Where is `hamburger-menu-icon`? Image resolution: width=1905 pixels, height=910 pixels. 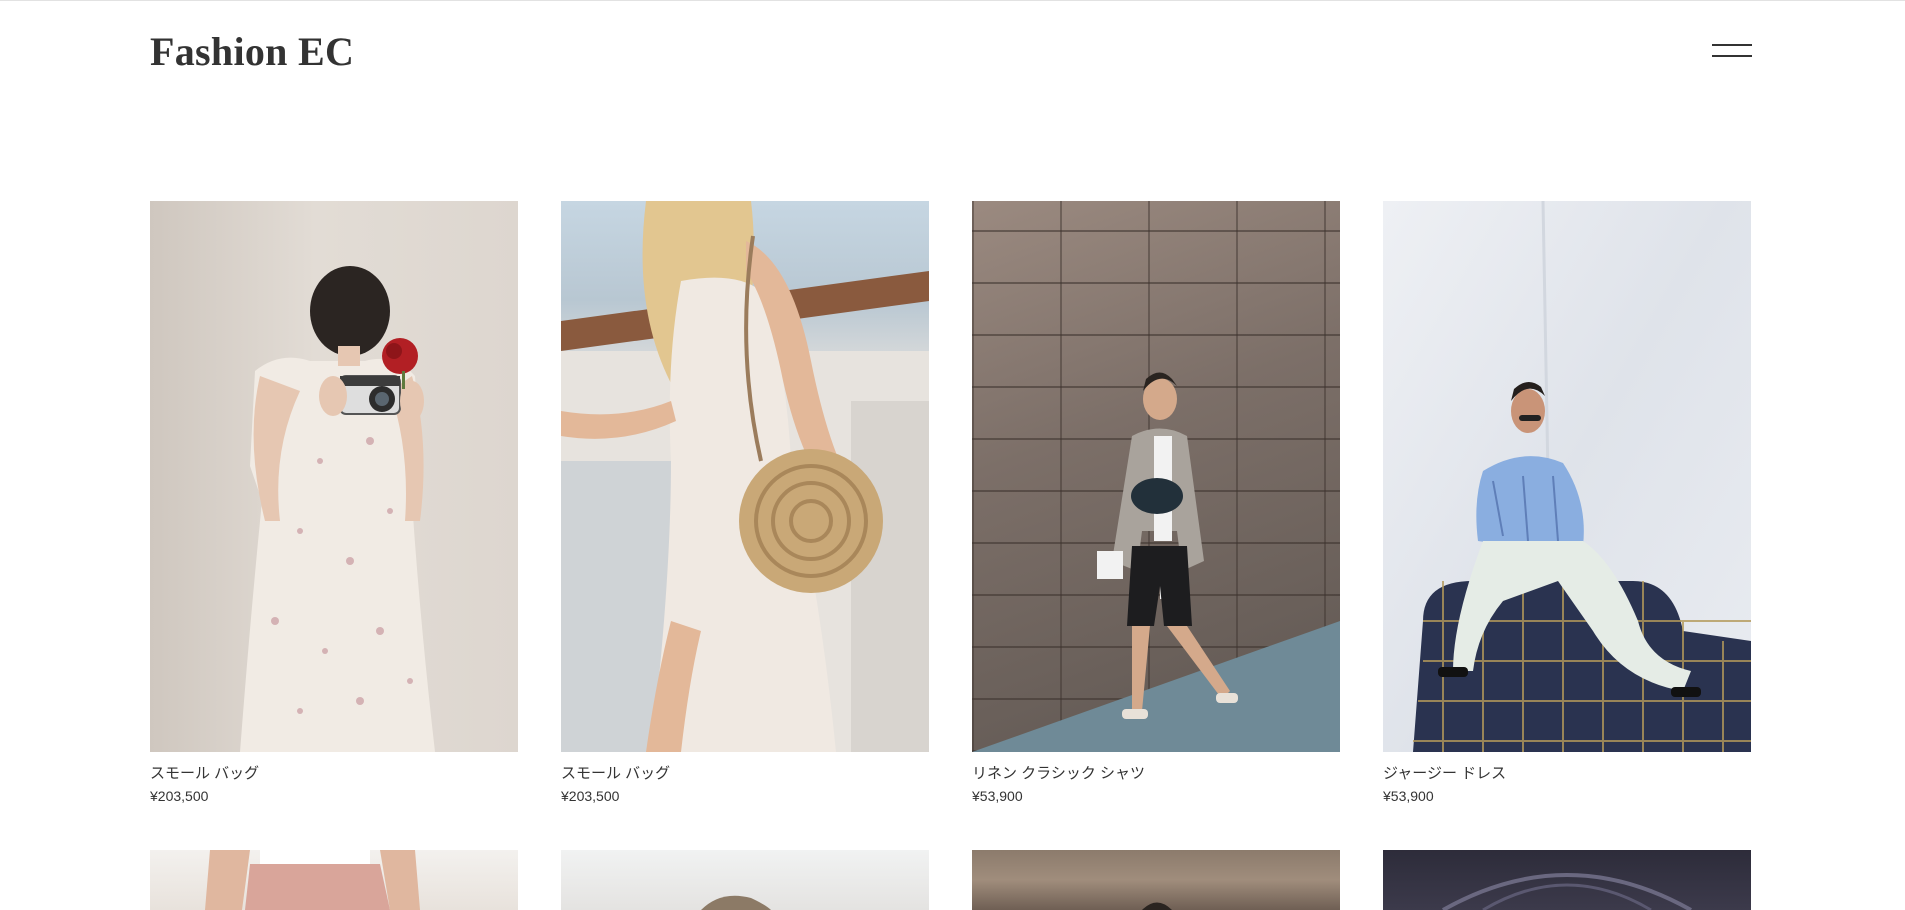
hamburger-menu-icon is located at coordinates (1732, 51).